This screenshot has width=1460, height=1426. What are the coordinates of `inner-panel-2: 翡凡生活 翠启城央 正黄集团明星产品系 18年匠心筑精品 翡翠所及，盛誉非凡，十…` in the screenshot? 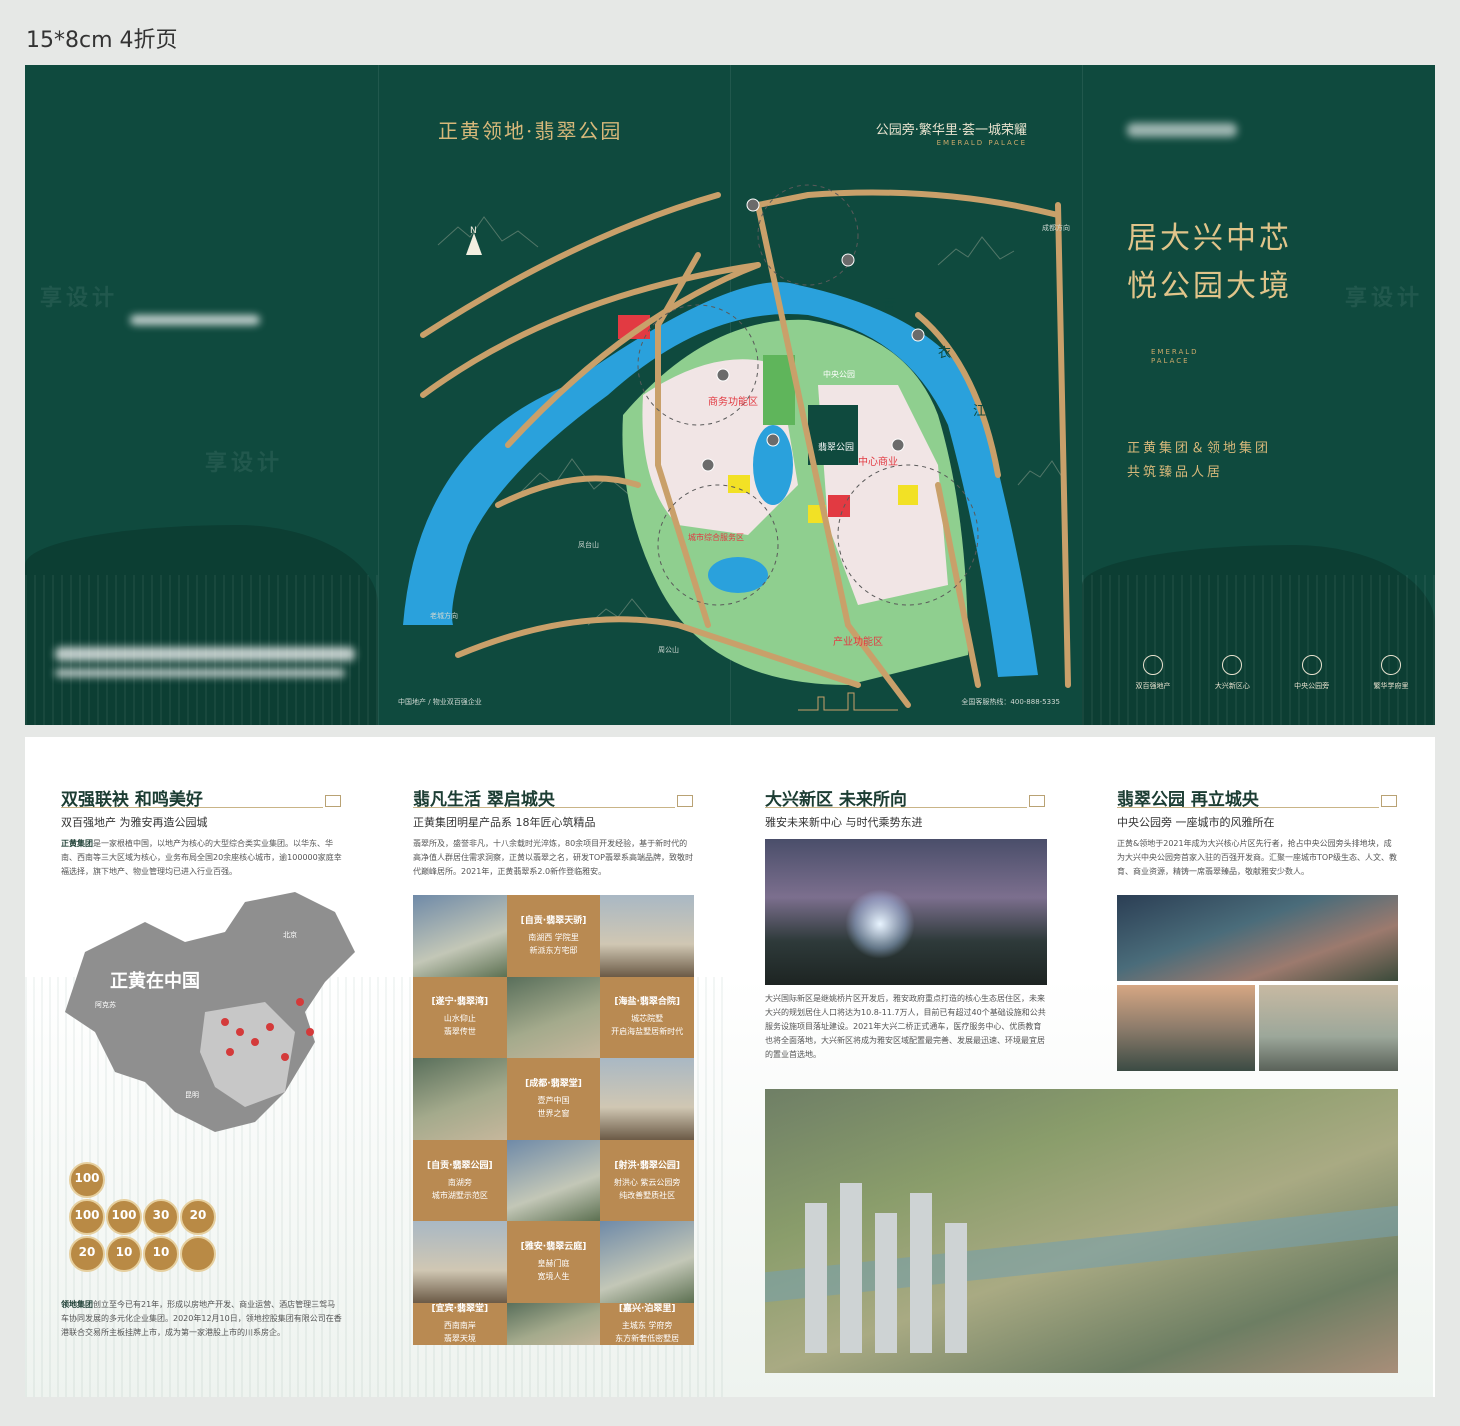 It's located at (553, 1067).